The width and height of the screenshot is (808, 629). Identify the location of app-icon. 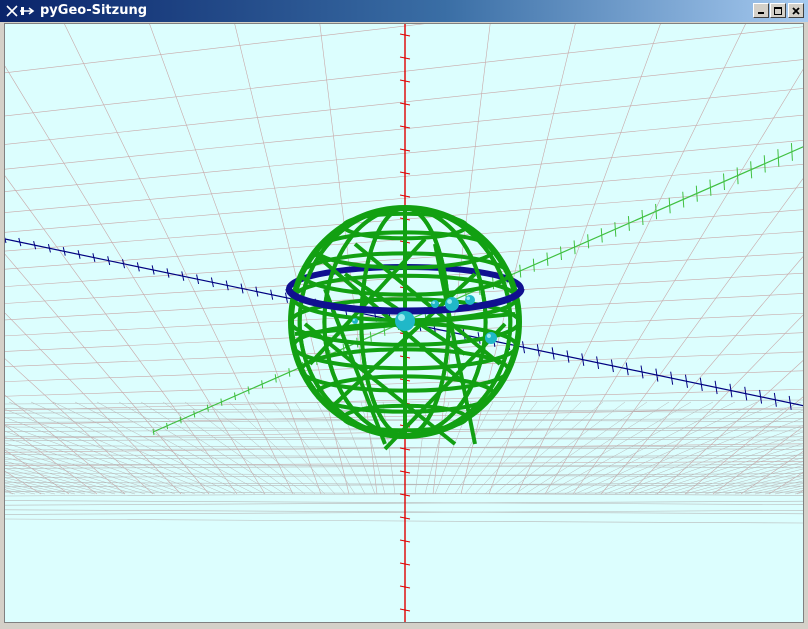
(20, 11).